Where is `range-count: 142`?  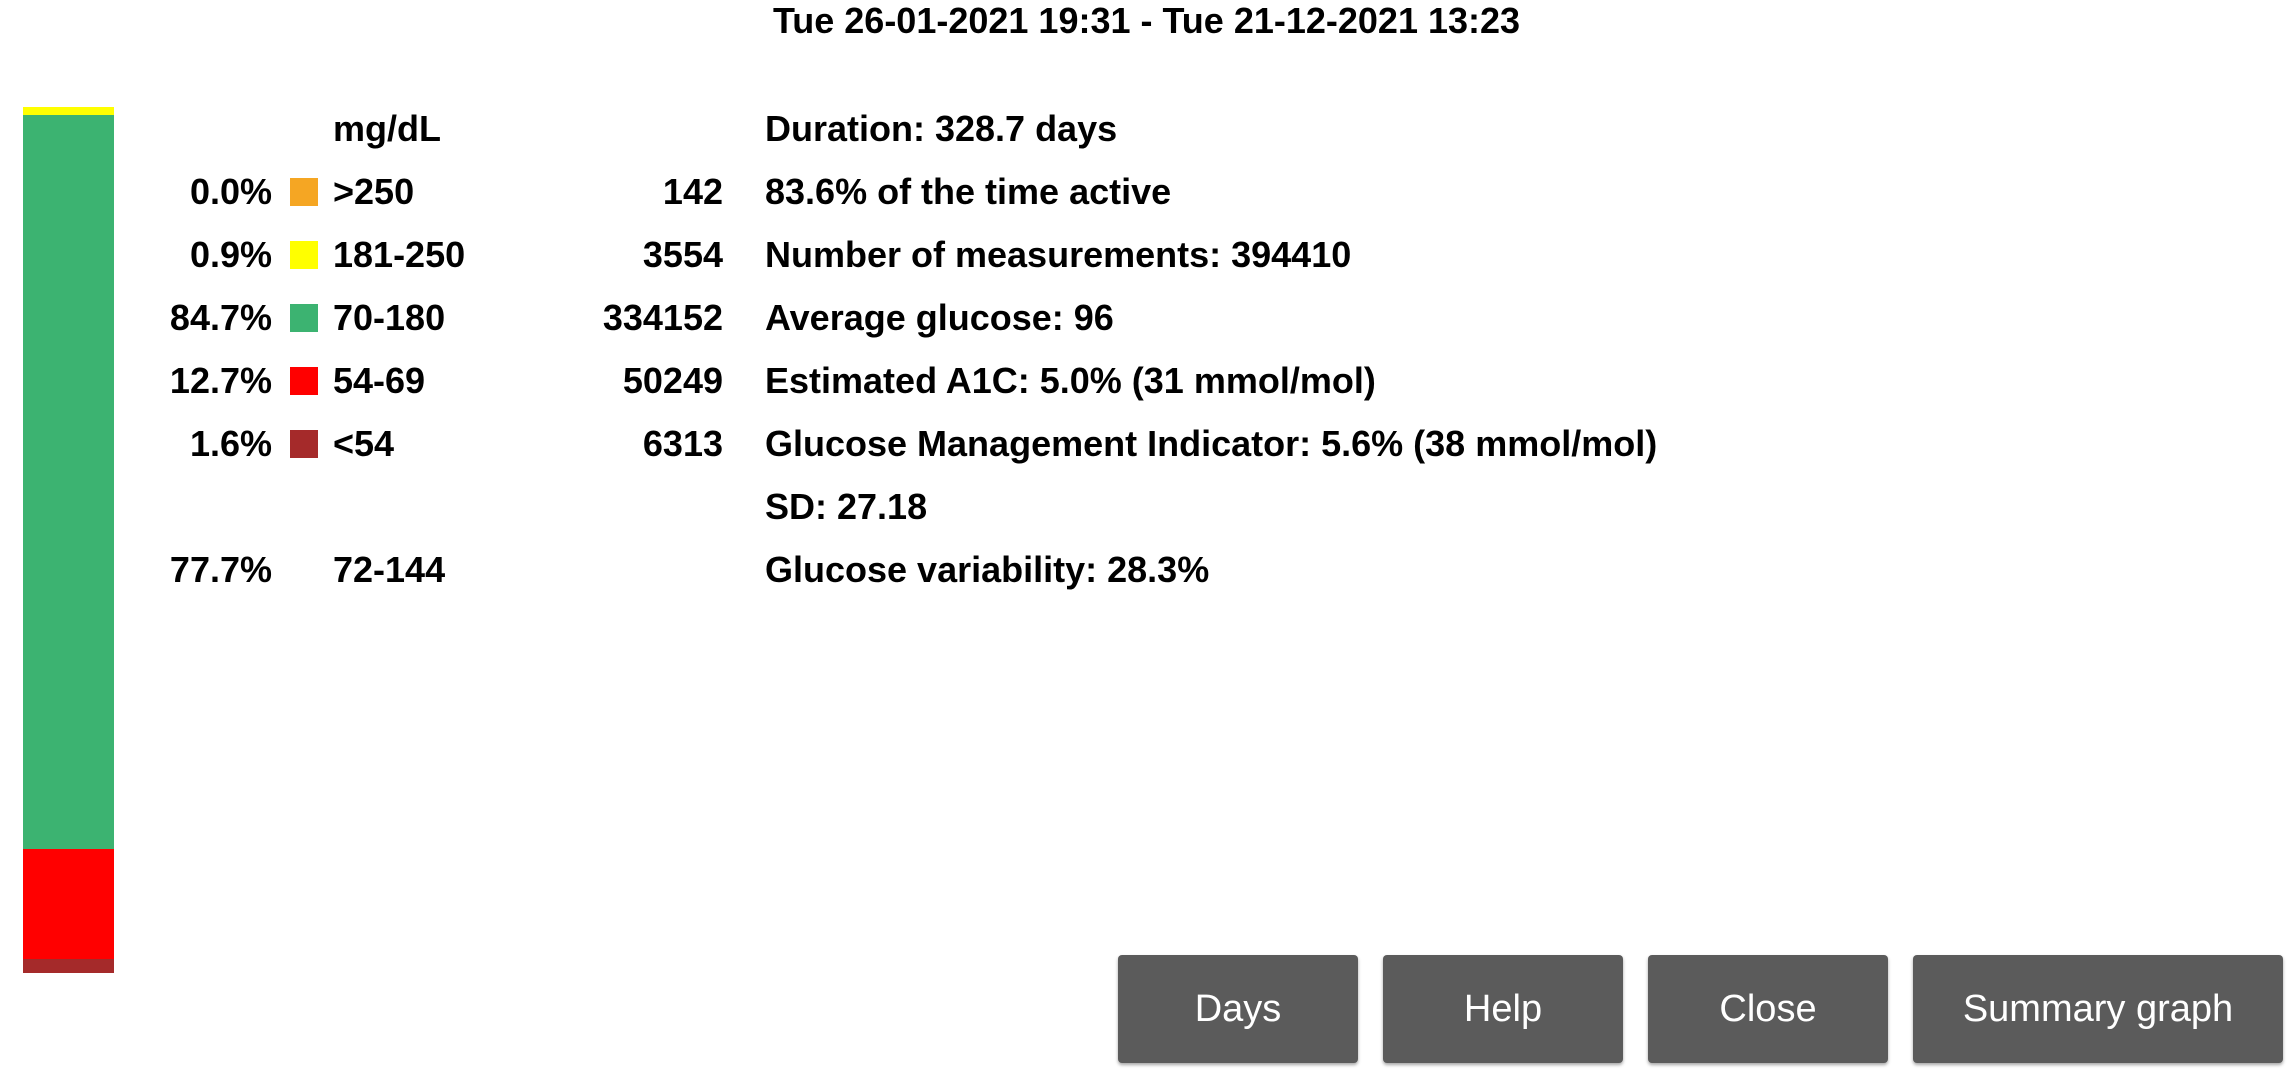
range-count: 142 is located at coordinates (692, 191).